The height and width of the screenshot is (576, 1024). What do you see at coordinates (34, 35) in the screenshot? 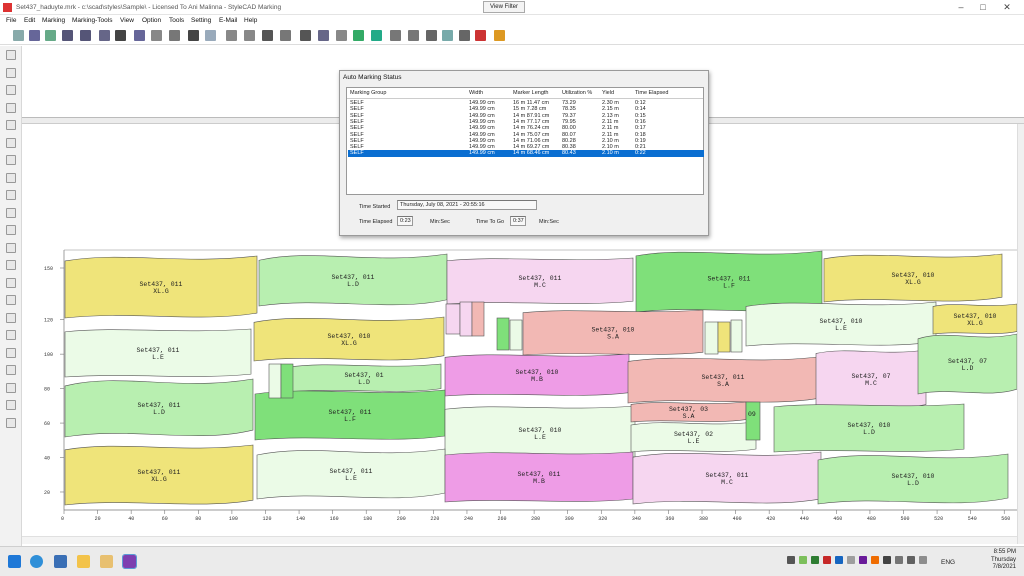
I see `open-file-icon` at bounding box center [34, 35].